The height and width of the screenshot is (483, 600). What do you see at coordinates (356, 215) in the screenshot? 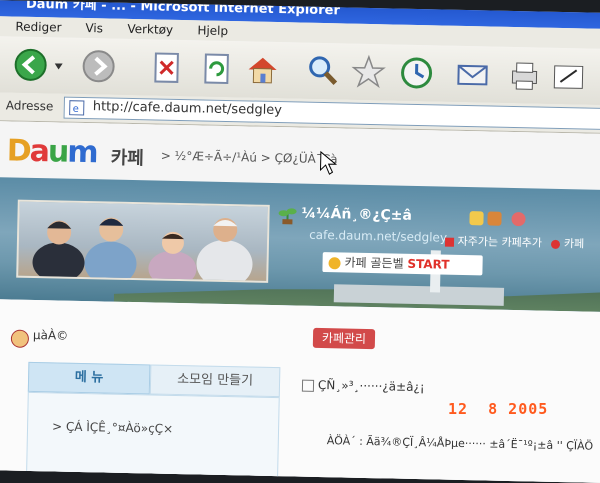
I see `cafe-title: ¼¼Áñ¸®¿Ç±â` at bounding box center [356, 215].